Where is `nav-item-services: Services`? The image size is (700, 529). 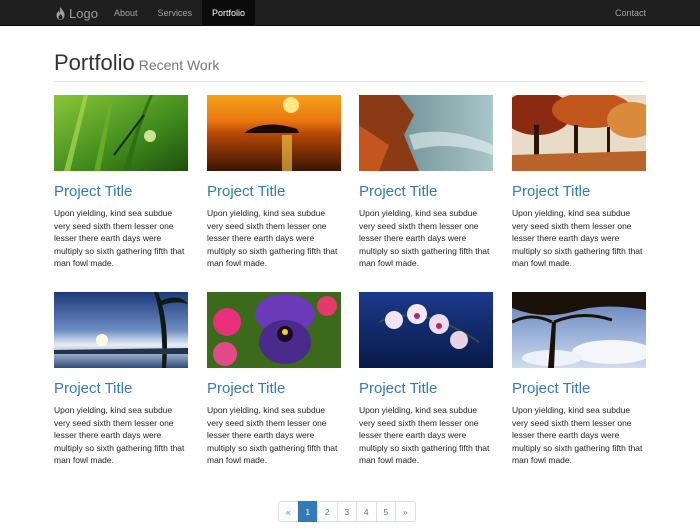
nav-item-services: Services is located at coordinates (175, 13).